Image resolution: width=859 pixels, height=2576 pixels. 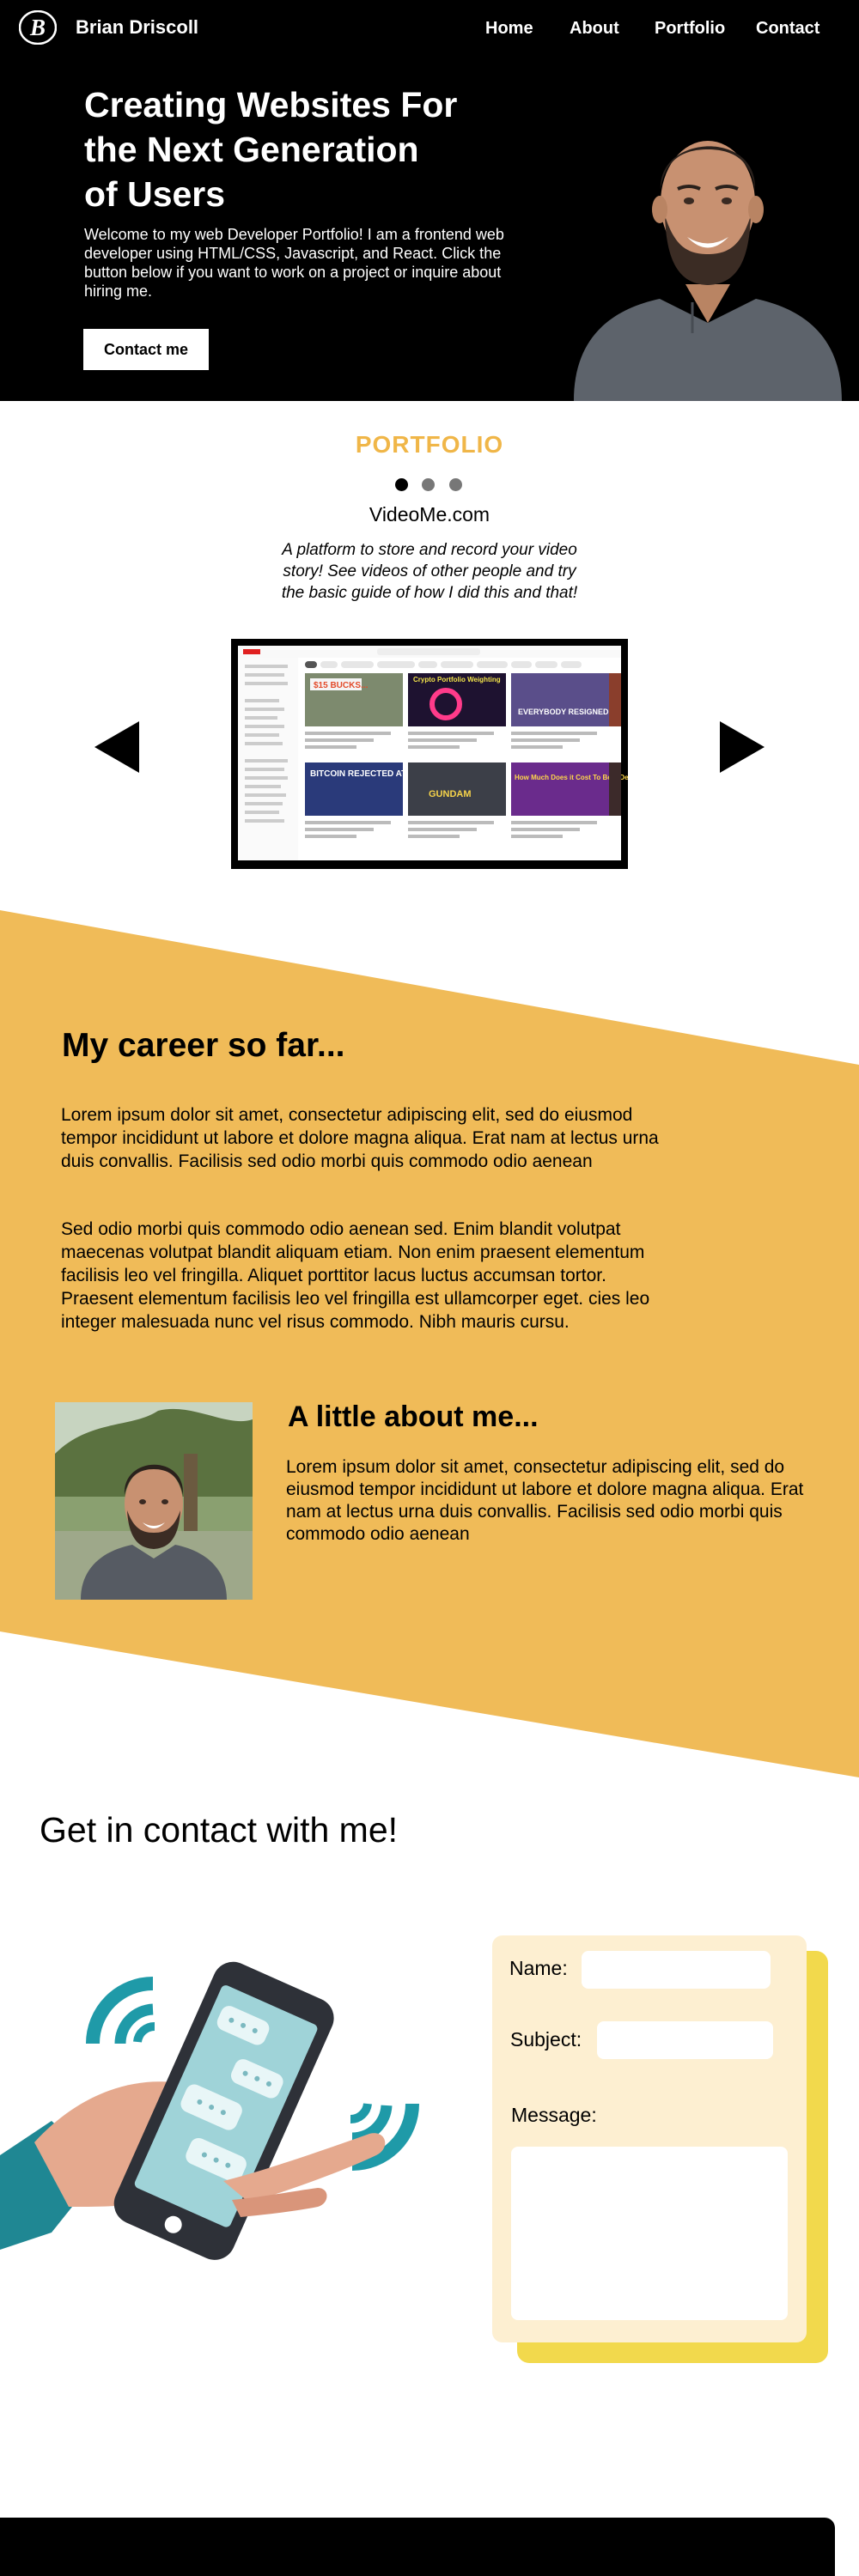 I want to click on message-textarea, so click(x=649, y=2233).